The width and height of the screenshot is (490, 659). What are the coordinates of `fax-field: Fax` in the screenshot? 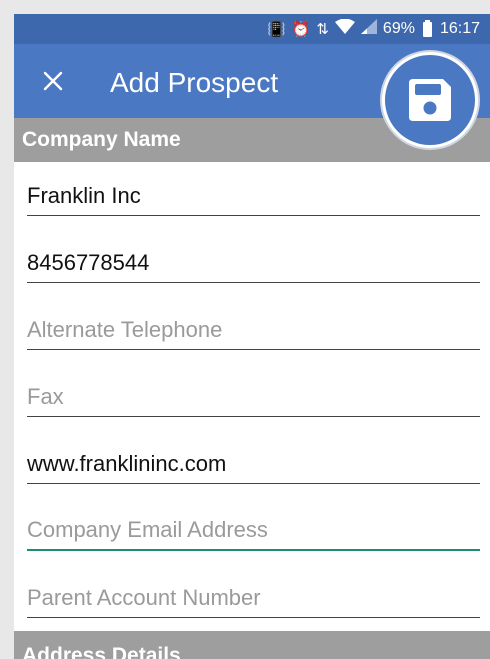 It's located at (253, 397).